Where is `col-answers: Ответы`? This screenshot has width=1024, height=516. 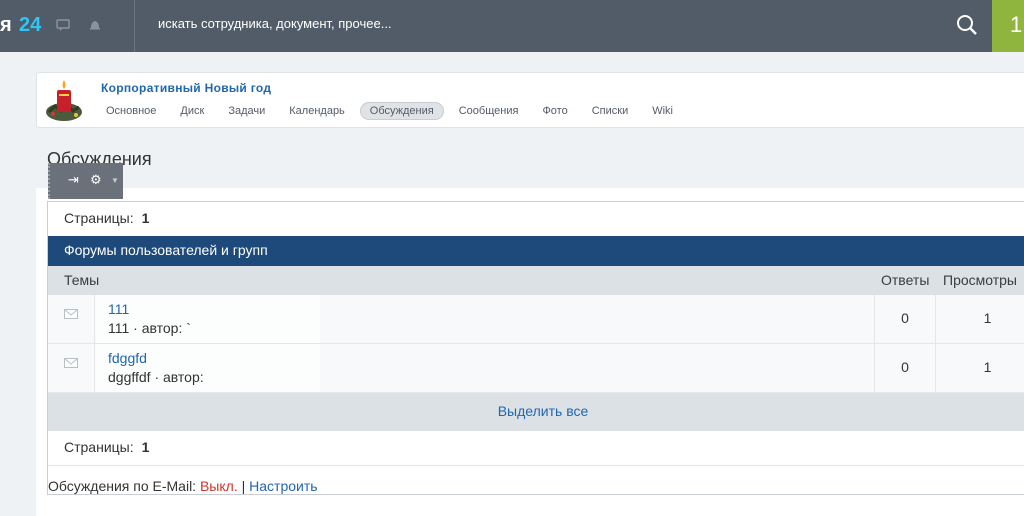 col-answers: Ответы is located at coordinates (905, 280).